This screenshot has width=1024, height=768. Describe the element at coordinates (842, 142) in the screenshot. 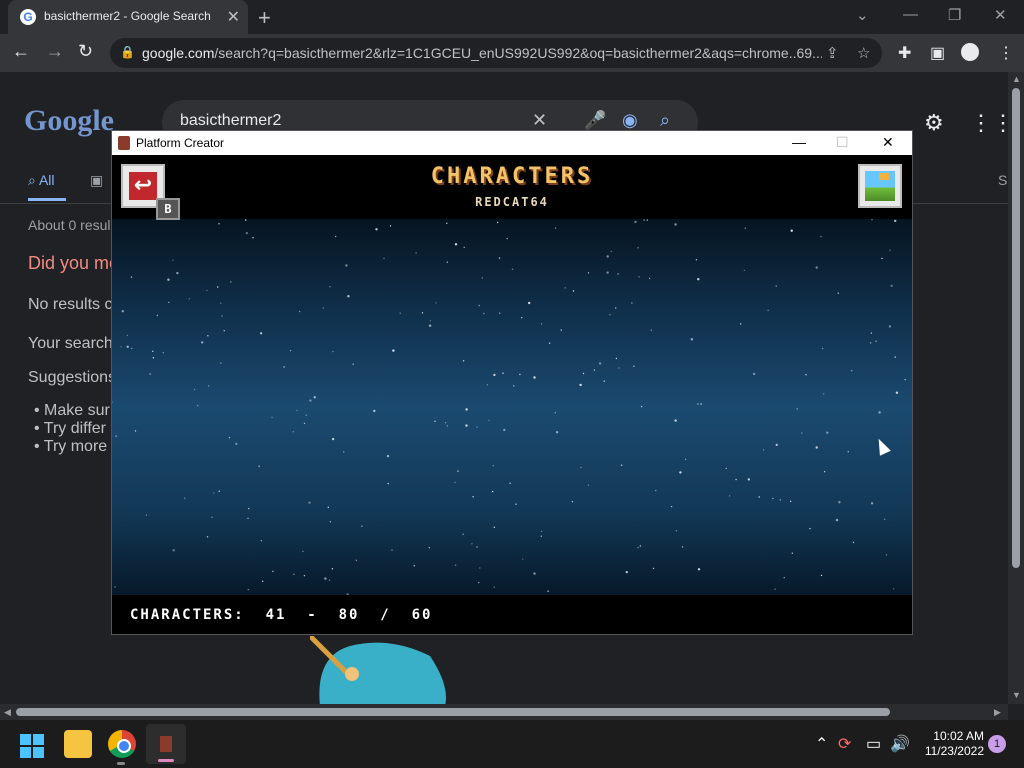

I see `window-maximize-icon: ☐` at that location.